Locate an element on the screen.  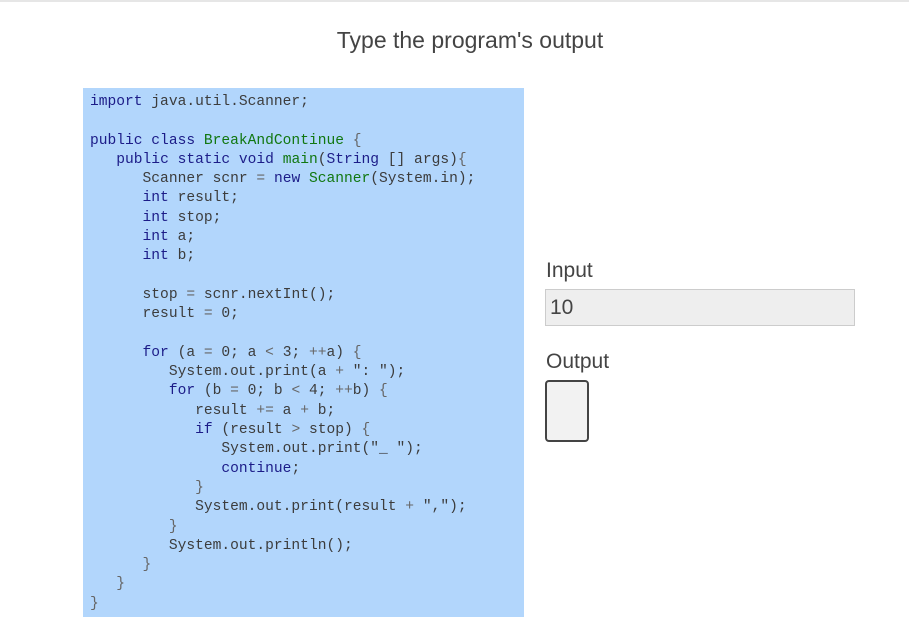
code-line-6: int result; is located at coordinates (190, 198).